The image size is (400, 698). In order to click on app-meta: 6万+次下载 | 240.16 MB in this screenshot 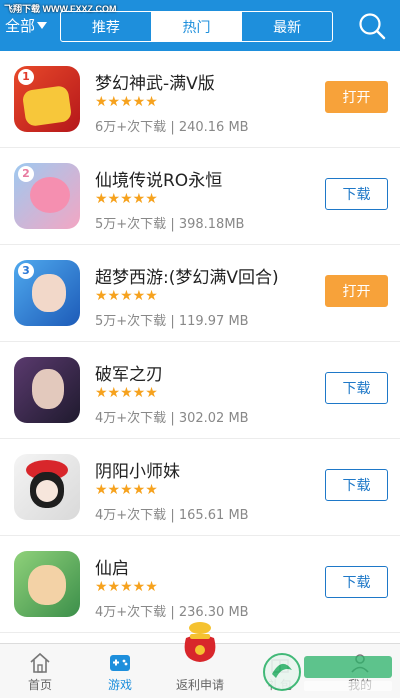, I will do `click(172, 127)`.